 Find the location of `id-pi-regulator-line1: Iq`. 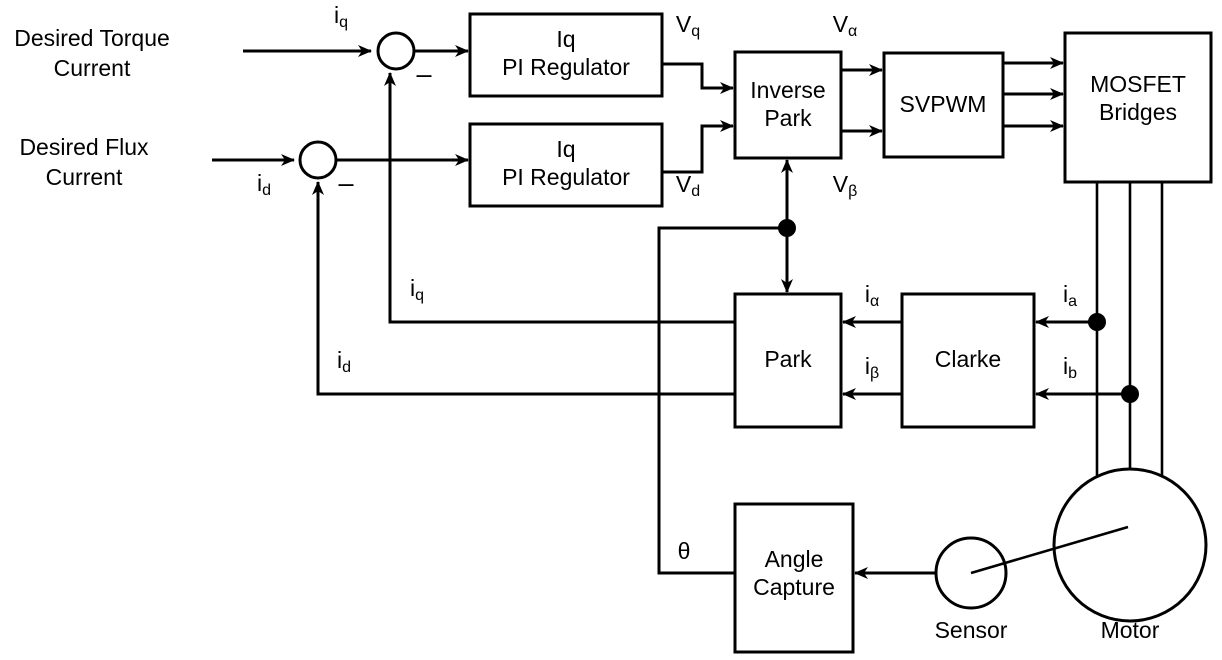

id-pi-regulator-line1: Iq is located at coordinates (565, 149).